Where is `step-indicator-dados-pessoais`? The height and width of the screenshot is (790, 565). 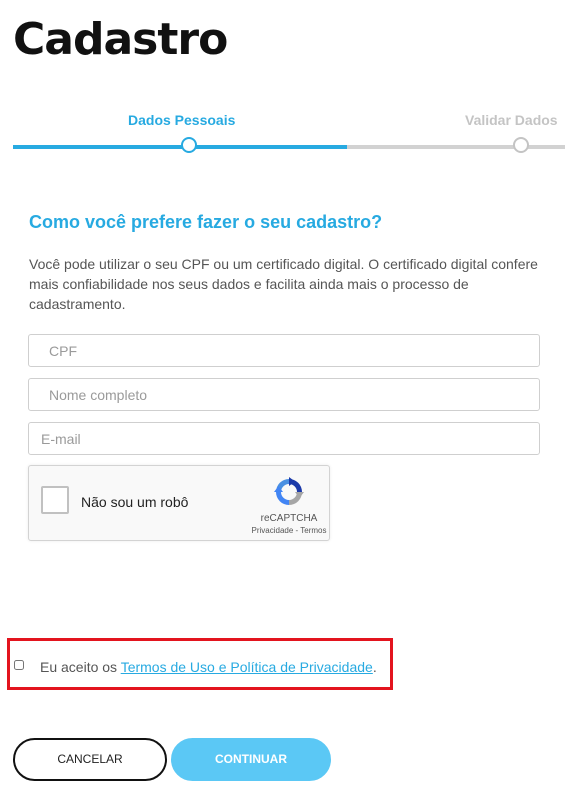 step-indicator-dados-pessoais is located at coordinates (189, 145).